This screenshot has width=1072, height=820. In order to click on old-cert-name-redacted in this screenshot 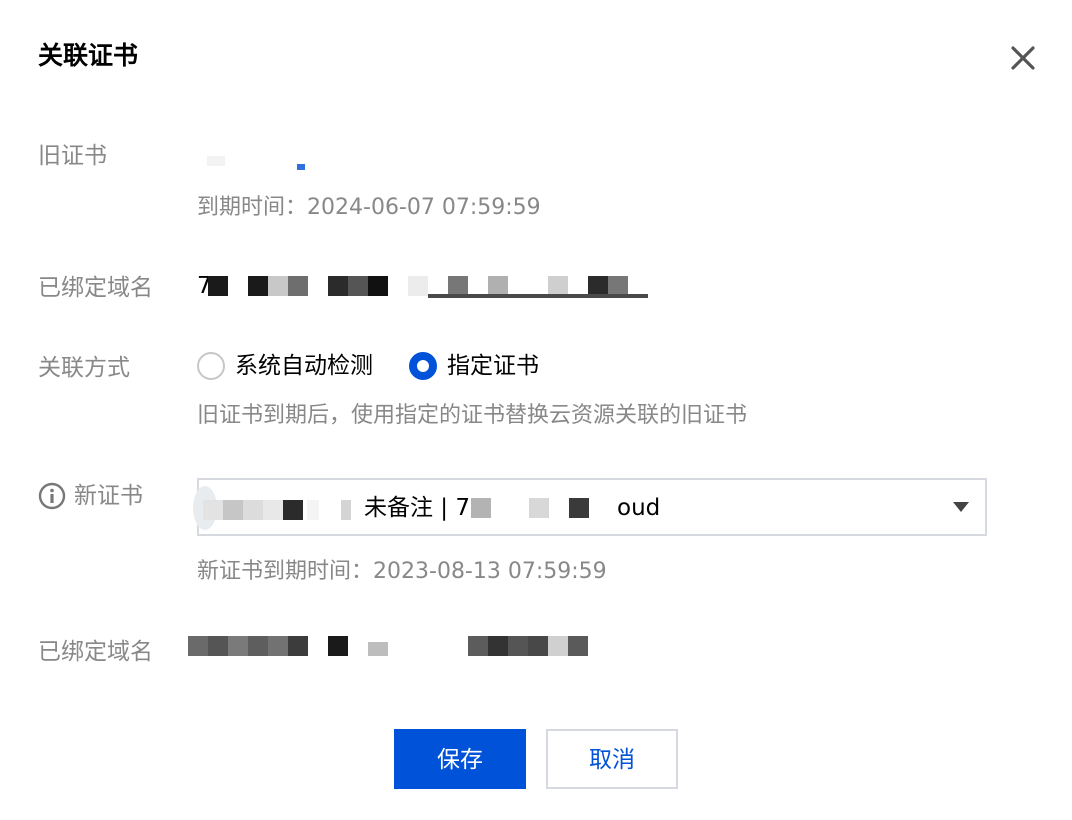, I will do `click(256, 163)`.